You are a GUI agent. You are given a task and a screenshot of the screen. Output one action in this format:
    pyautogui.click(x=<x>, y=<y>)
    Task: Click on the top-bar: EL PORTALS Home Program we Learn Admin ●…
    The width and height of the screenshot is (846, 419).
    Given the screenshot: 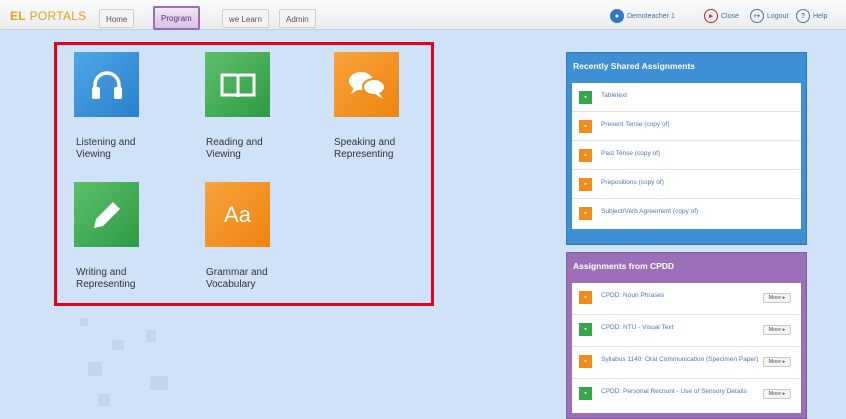 What is the action you would take?
    pyautogui.click(x=423, y=15)
    